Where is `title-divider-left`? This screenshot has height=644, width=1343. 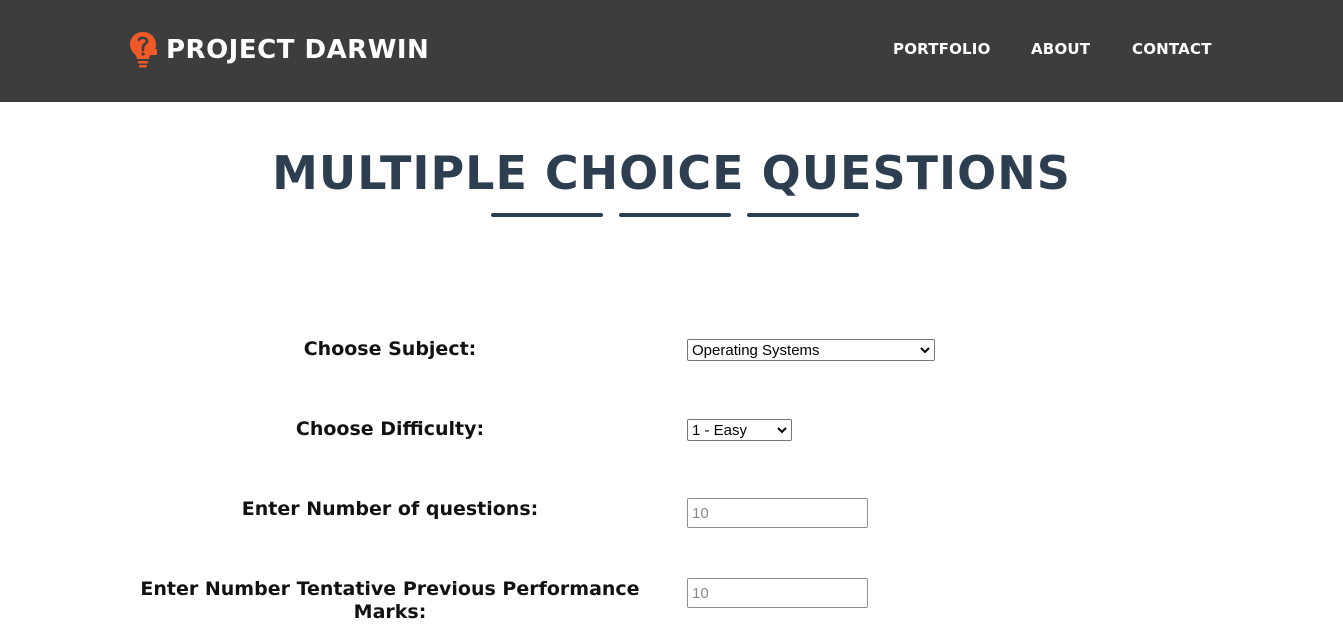 title-divider-left is located at coordinates (547, 215).